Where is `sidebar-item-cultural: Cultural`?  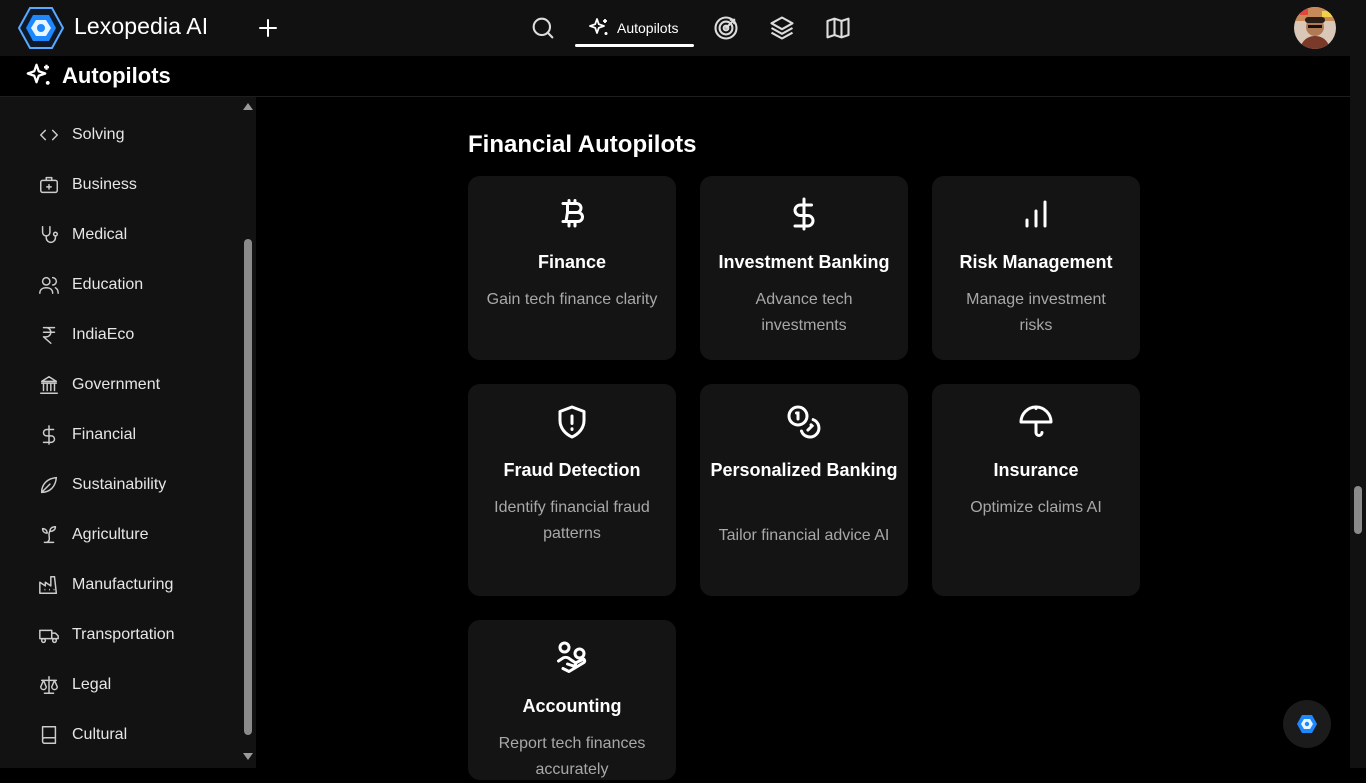
sidebar-item-cultural: Cultural is located at coordinates (120, 735).